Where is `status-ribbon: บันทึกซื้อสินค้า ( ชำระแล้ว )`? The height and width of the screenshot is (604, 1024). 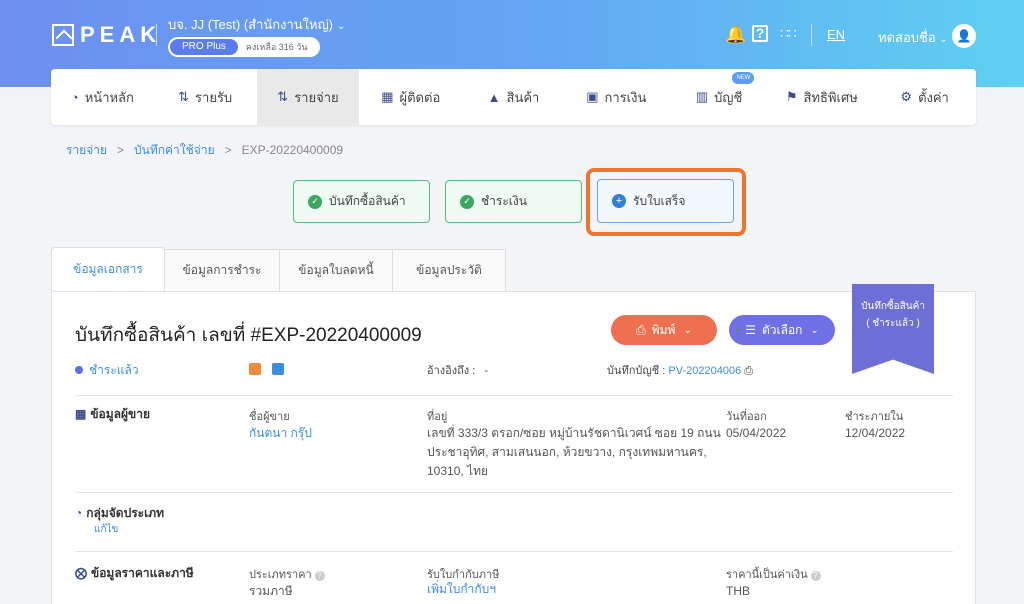 status-ribbon: บันทึกซื้อสินค้า ( ชำระแล้ว ) is located at coordinates (893, 329).